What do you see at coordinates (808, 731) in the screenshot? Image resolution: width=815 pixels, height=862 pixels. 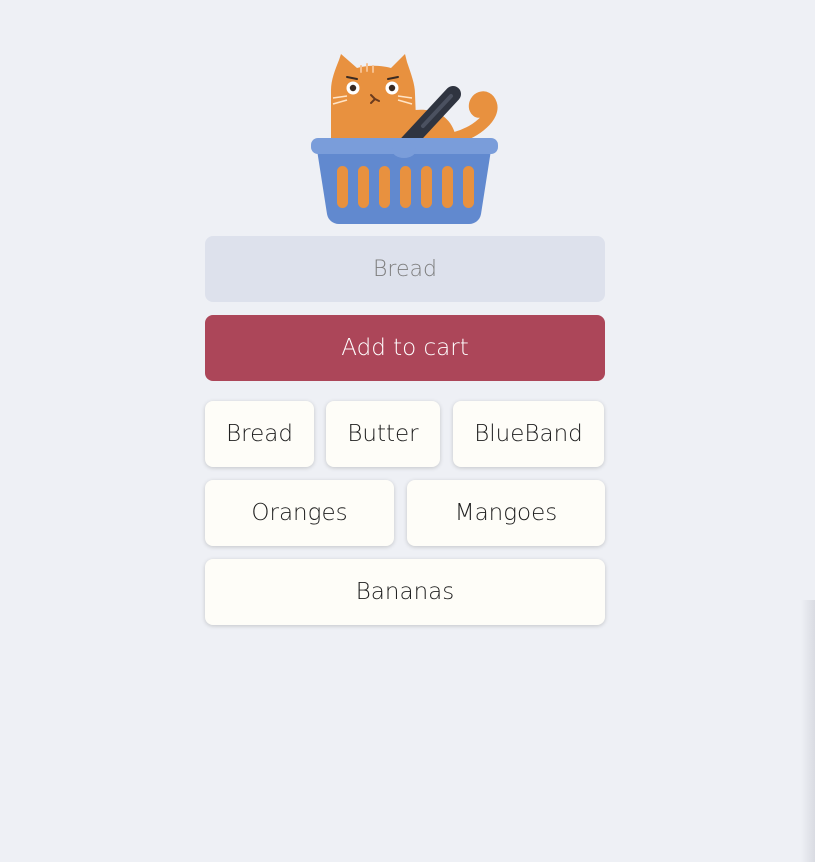 I see `window-edge-shadow` at bounding box center [808, 731].